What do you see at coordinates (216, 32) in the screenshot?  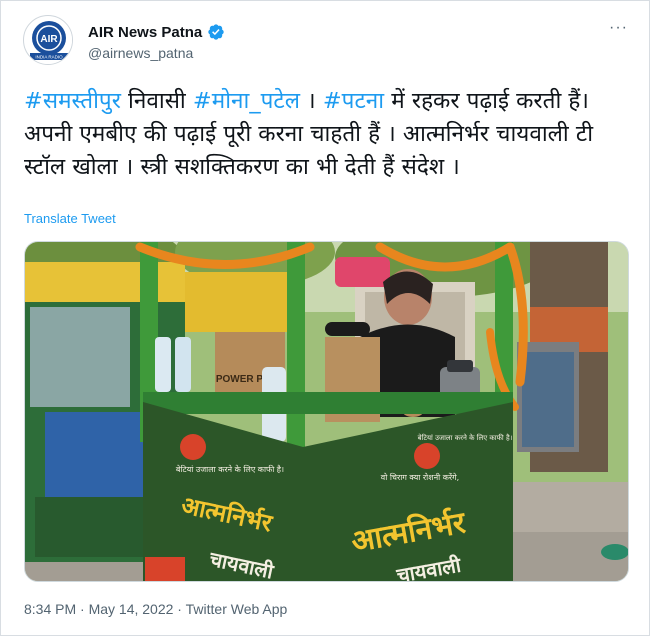 I see `verified-badge-icon` at bounding box center [216, 32].